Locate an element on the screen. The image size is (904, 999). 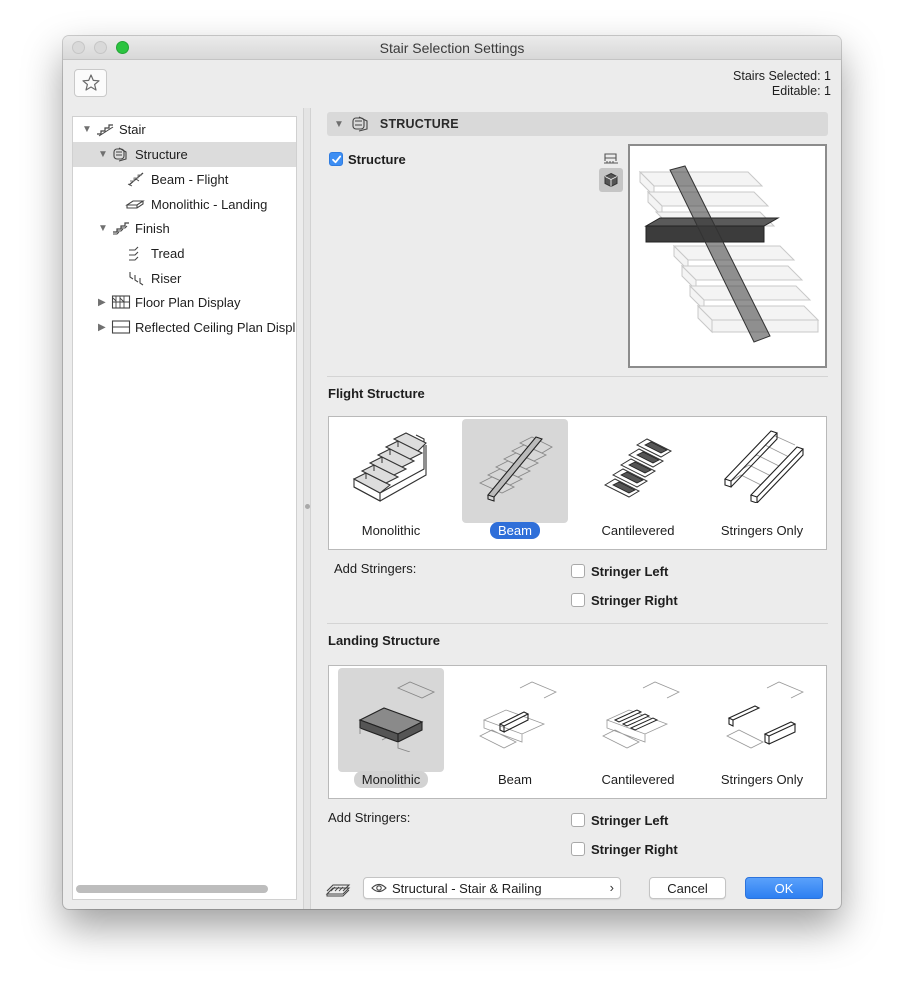
landing-option-stringers-only: Stringers Only is located at coordinates (762, 727).